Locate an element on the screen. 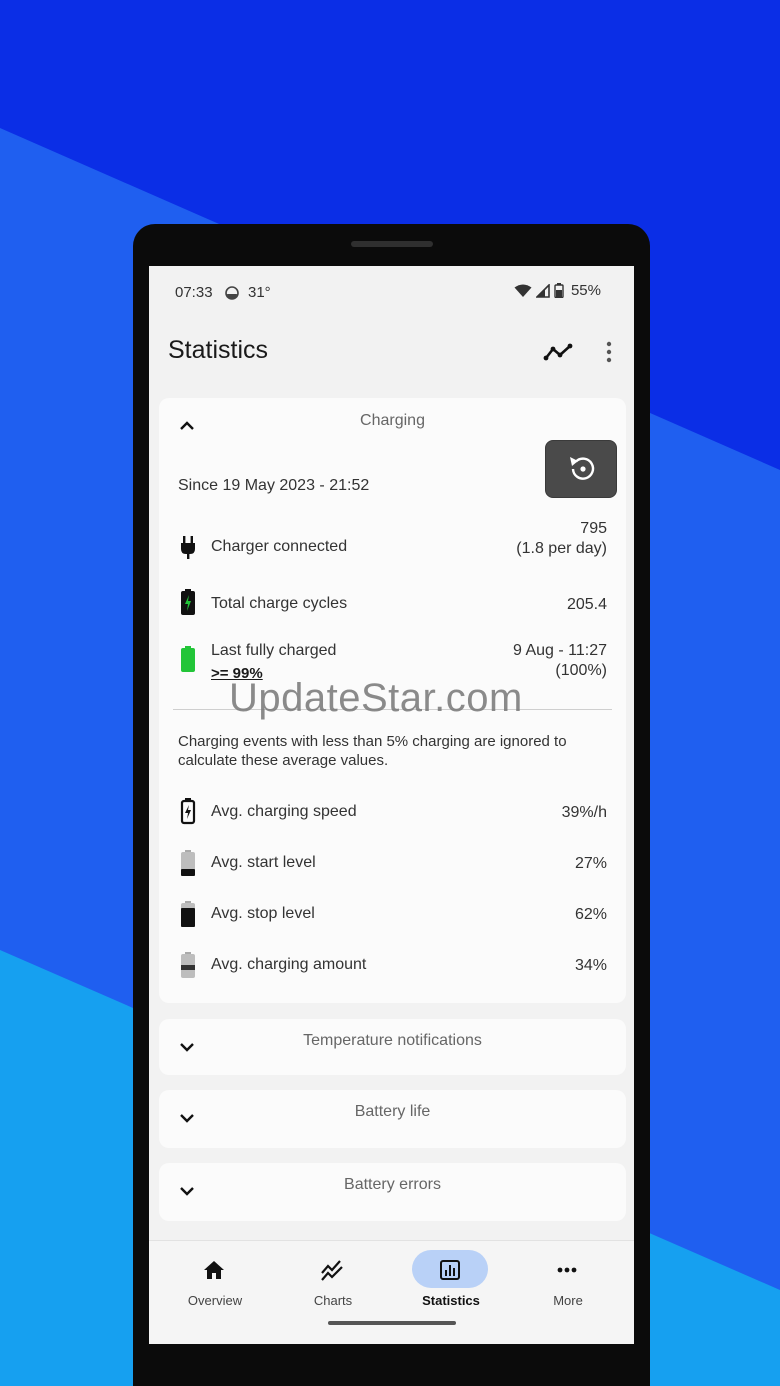 The width and height of the screenshot is (780, 1386). row-value-last-fully-charged: 9 Aug - 11:27 (100%) is located at coordinates (560, 661).